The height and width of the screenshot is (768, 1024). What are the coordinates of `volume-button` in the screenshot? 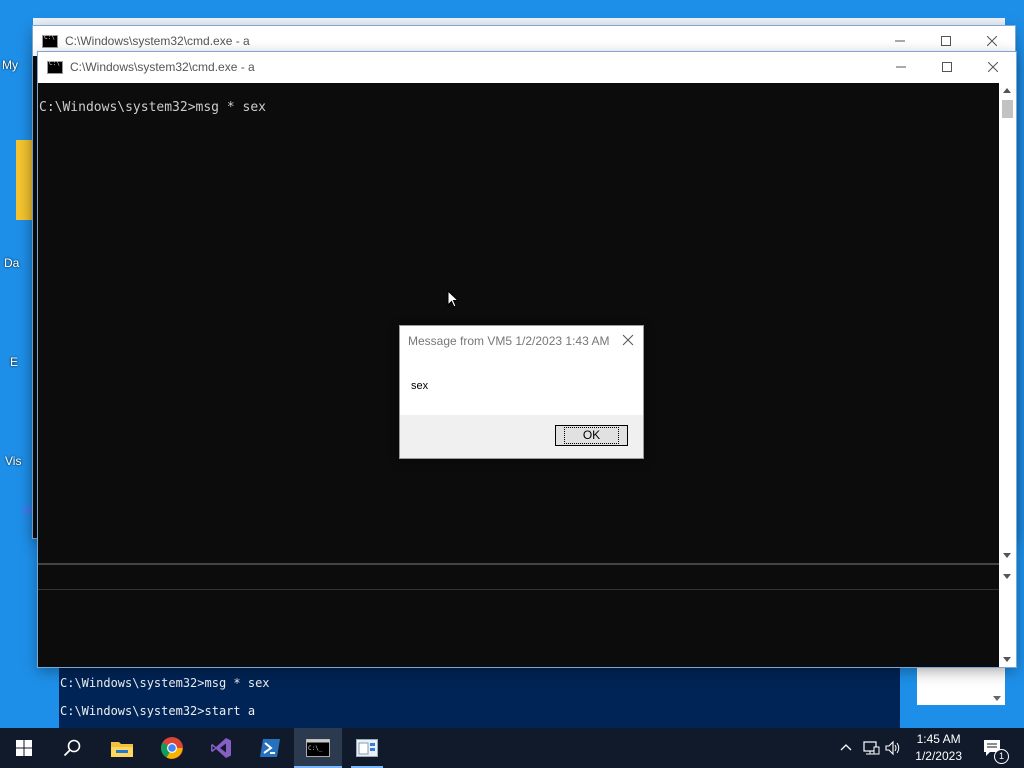 It's located at (893, 748).